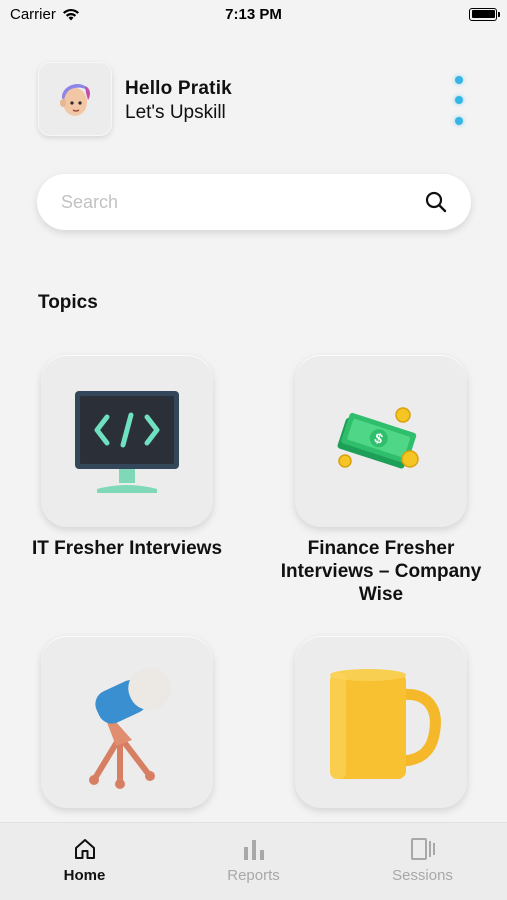 The height and width of the screenshot is (900, 507). Describe the element at coordinates (127, 548) in the screenshot. I see `topic-label: IT Fresher Interviews` at that location.